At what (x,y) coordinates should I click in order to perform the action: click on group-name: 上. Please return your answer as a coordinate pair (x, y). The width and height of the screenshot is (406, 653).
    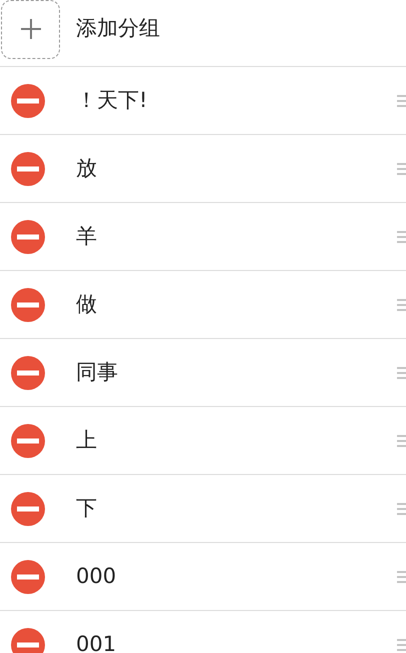
    Looking at the image, I should click on (87, 440).